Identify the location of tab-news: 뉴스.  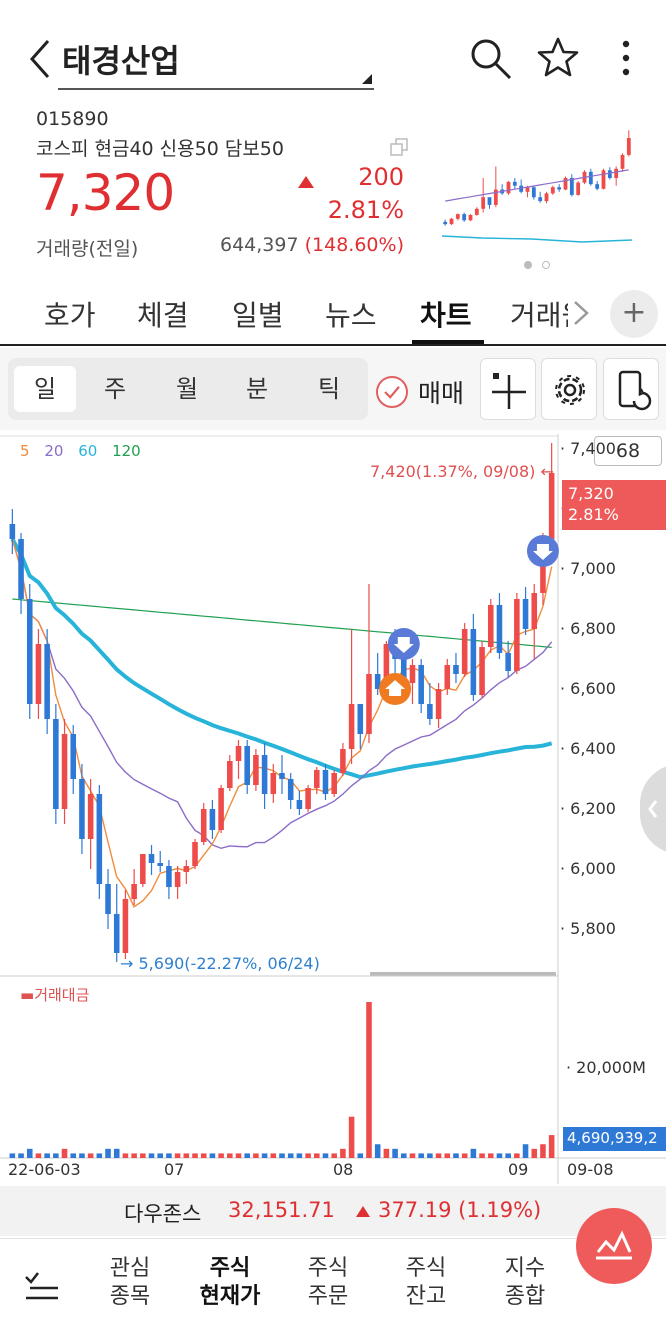
(351, 314).